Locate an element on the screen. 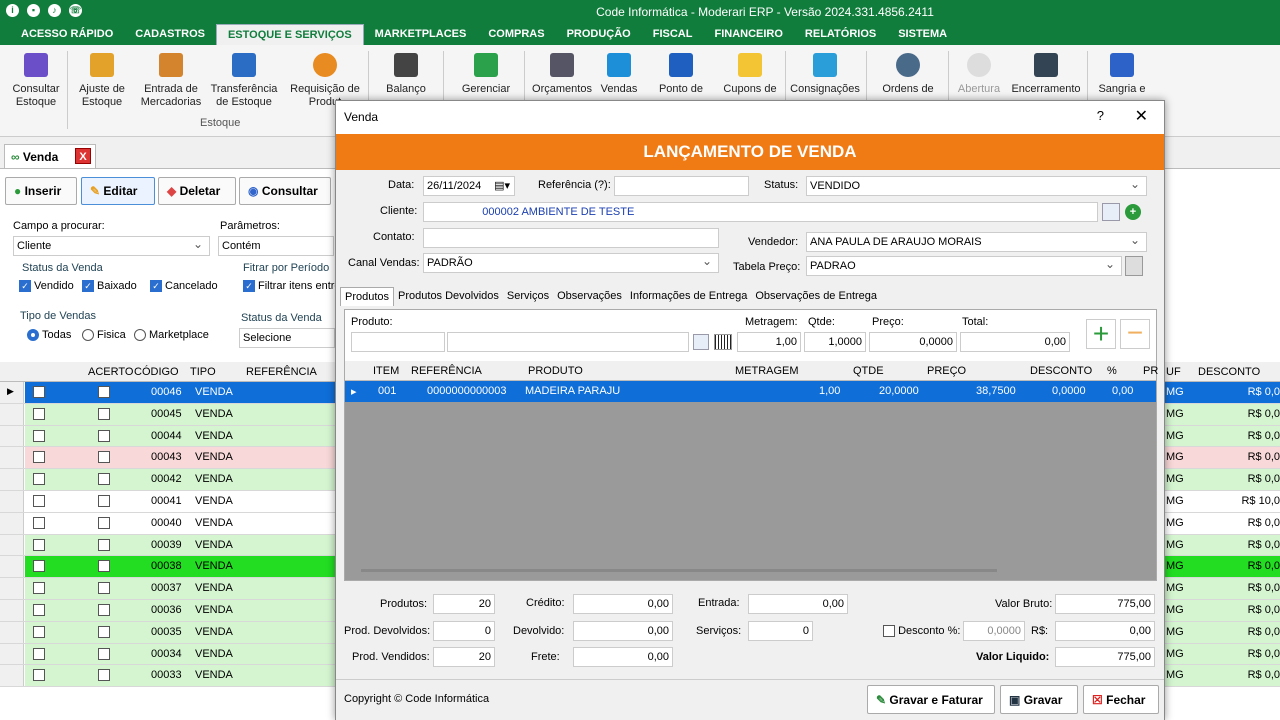 The image size is (1280, 720). tab-produtos: Produtos is located at coordinates (367, 296).